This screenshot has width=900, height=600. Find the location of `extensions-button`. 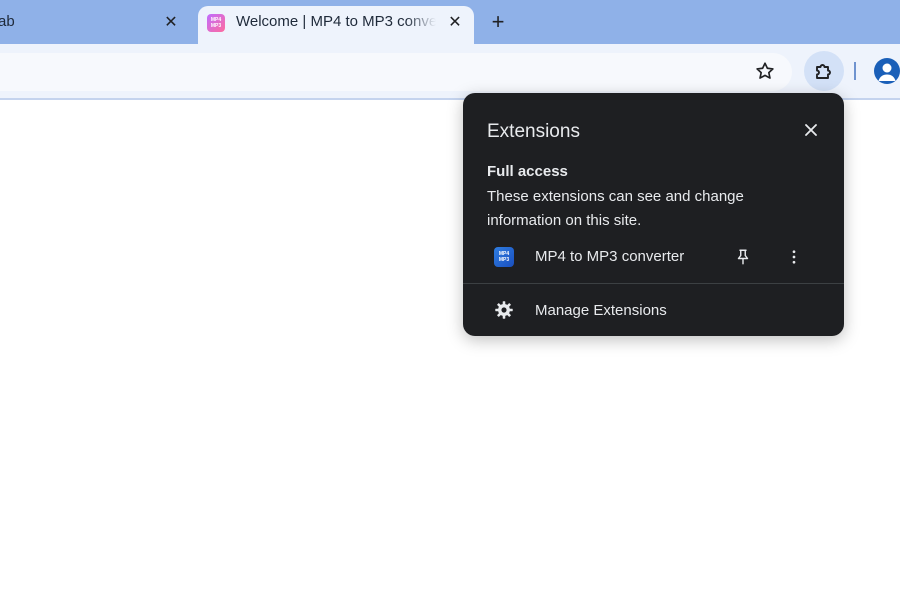

extensions-button is located at coordinates (824, 71).